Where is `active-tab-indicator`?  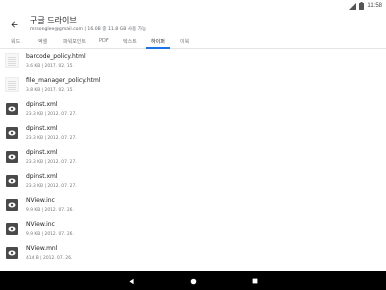
active-tab-indicator is located at coordinates (158, 48).